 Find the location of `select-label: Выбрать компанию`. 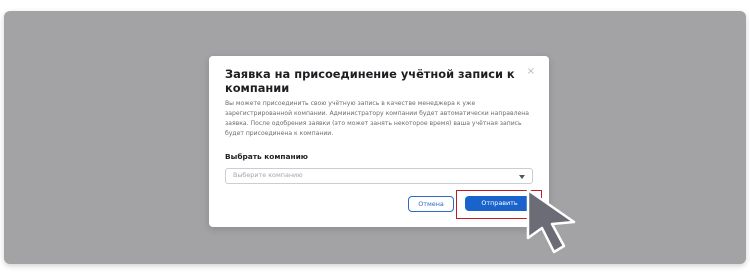

select-label: Выбрать компанию is located at coordinates (266, 156).